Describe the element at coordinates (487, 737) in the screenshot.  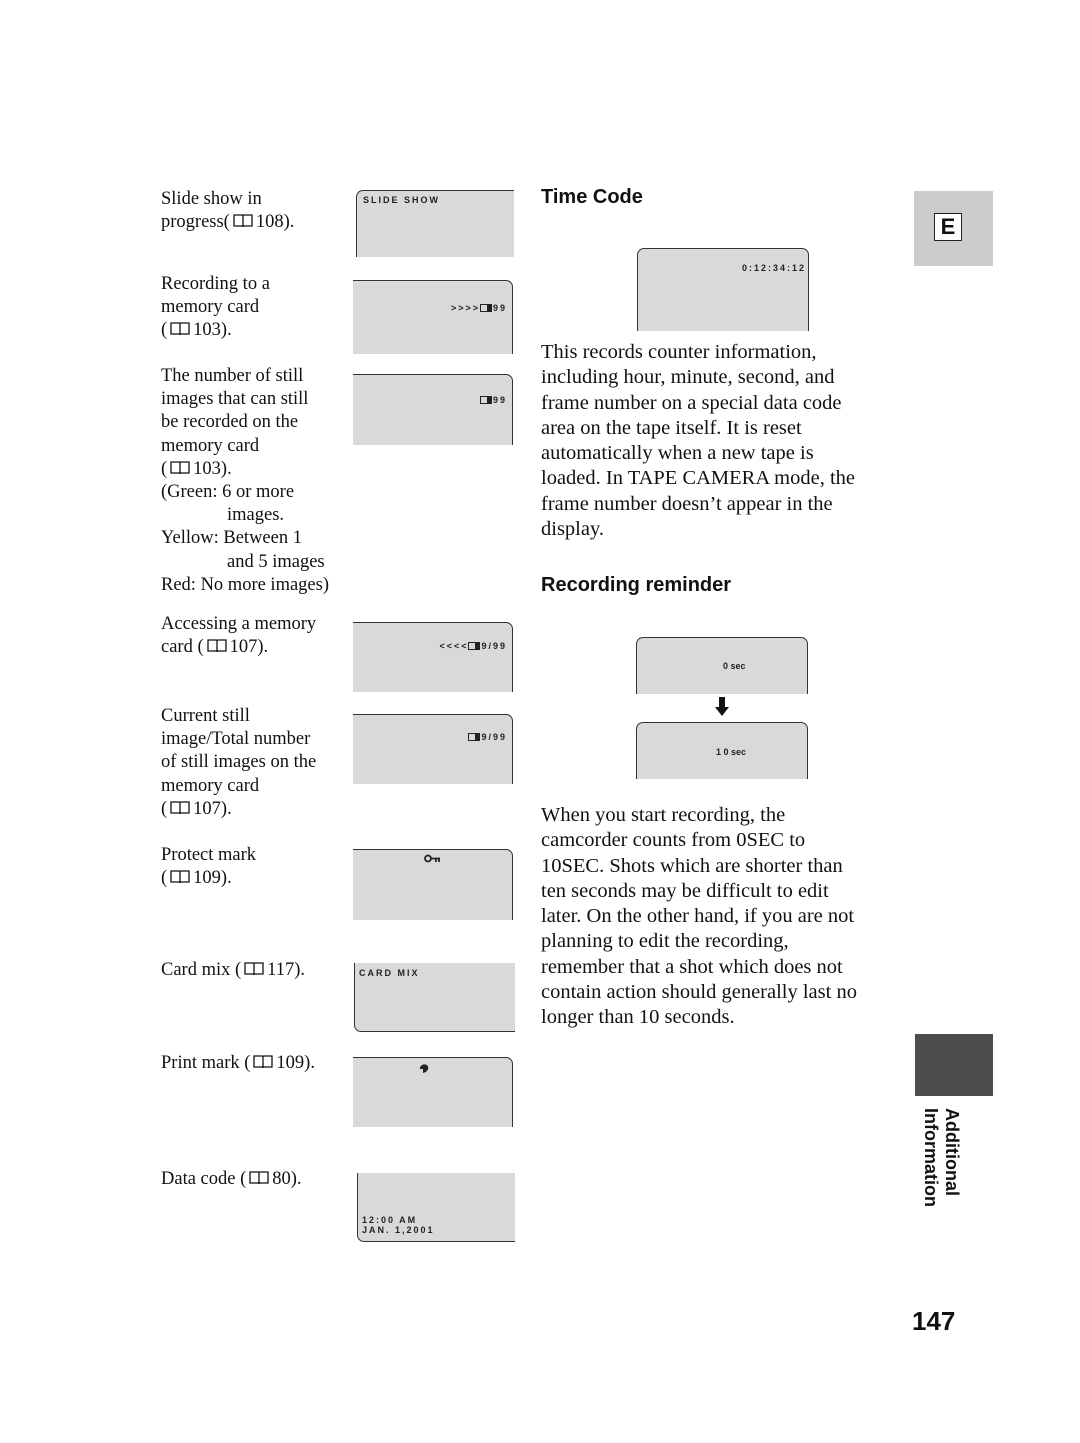
I see `lcd-text: 9/99` at that location.